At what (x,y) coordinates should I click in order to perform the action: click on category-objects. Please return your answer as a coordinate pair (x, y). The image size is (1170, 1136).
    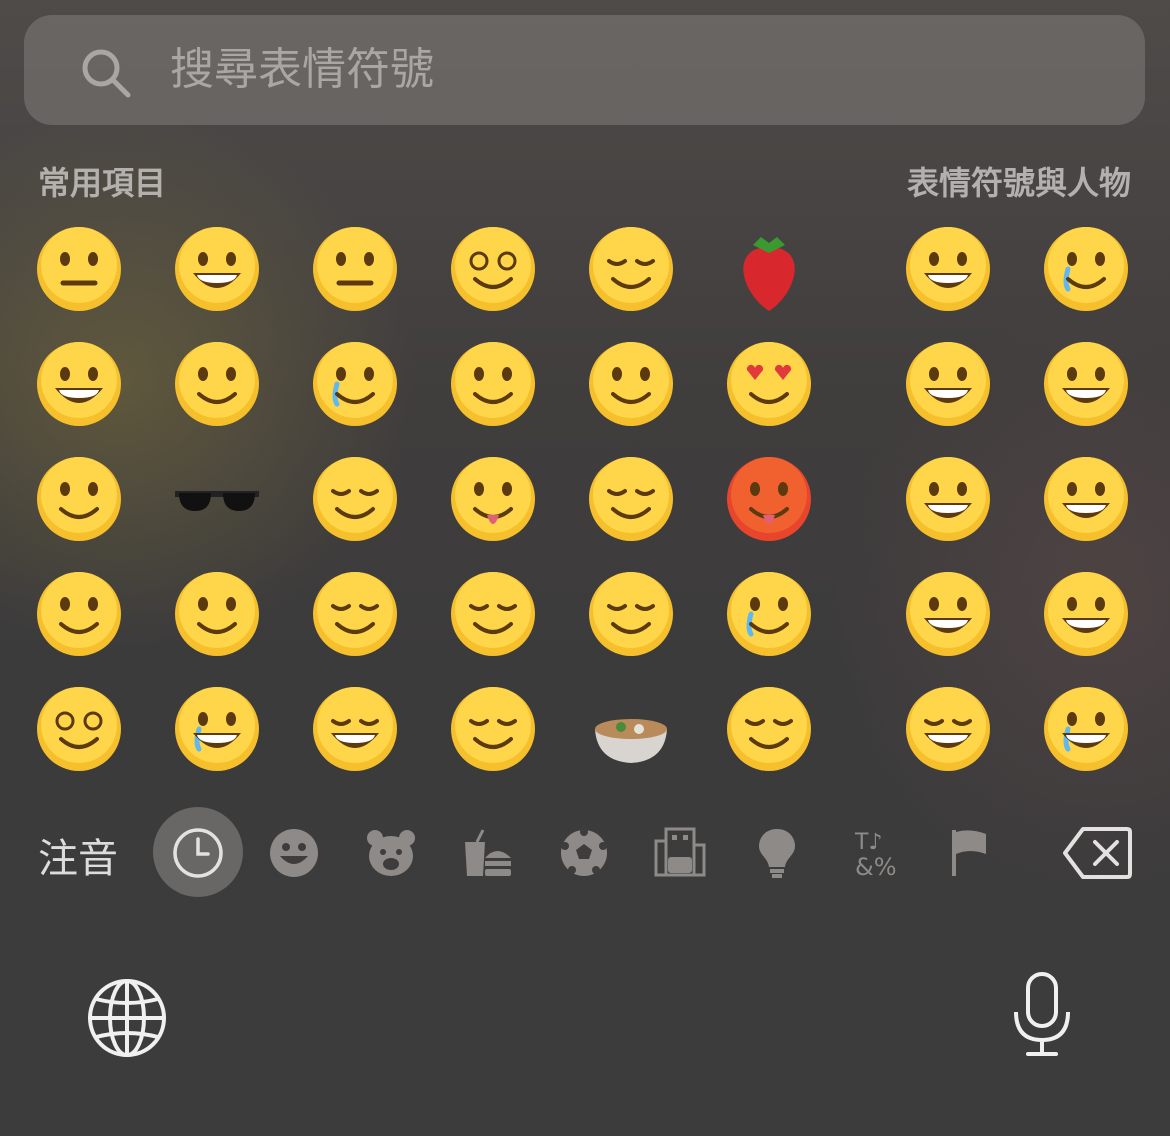
    Looking at the image, I should click on (777, 853).